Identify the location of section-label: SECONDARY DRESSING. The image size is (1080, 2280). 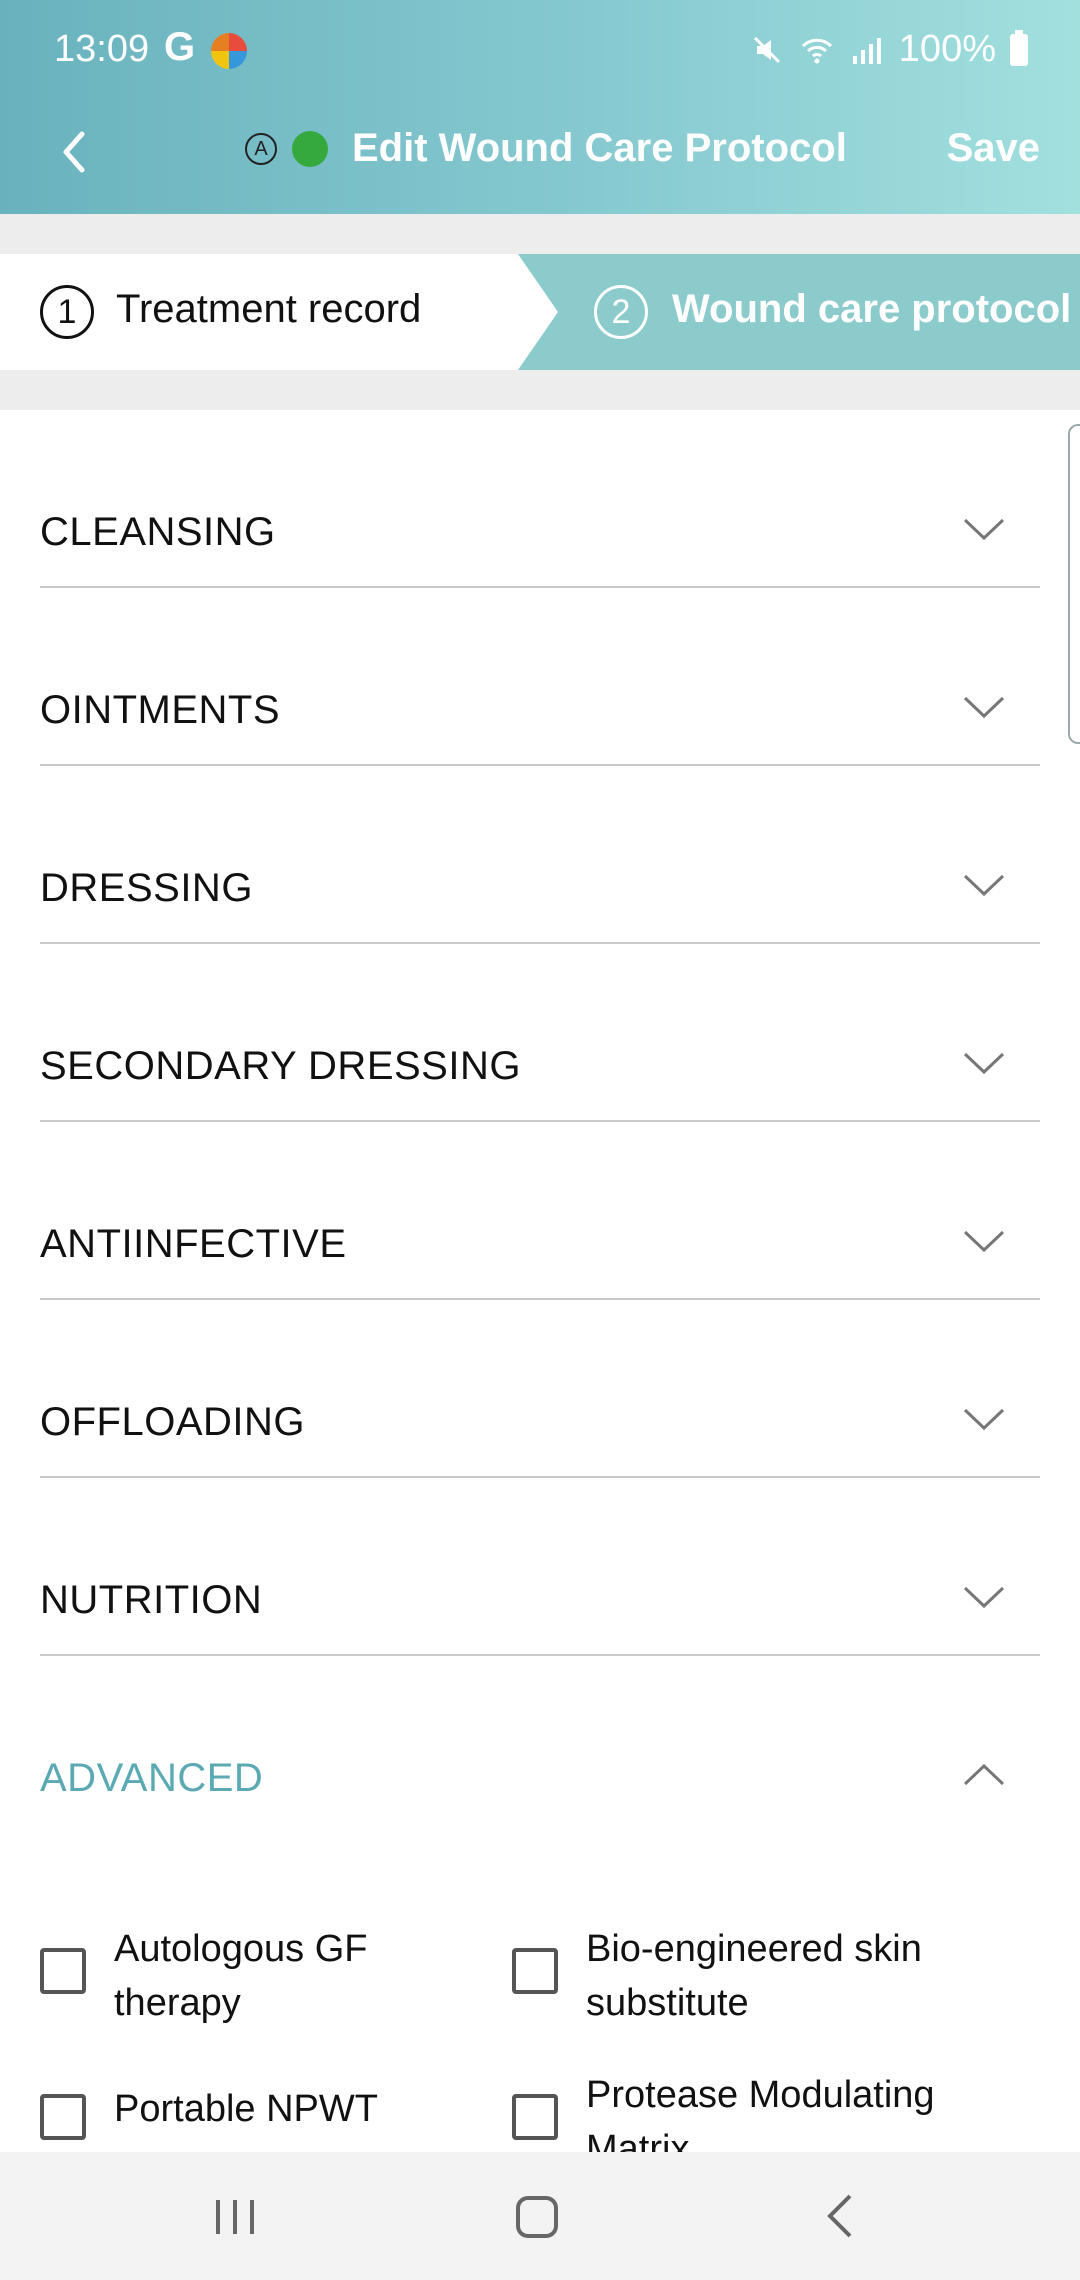
(280, 1066).